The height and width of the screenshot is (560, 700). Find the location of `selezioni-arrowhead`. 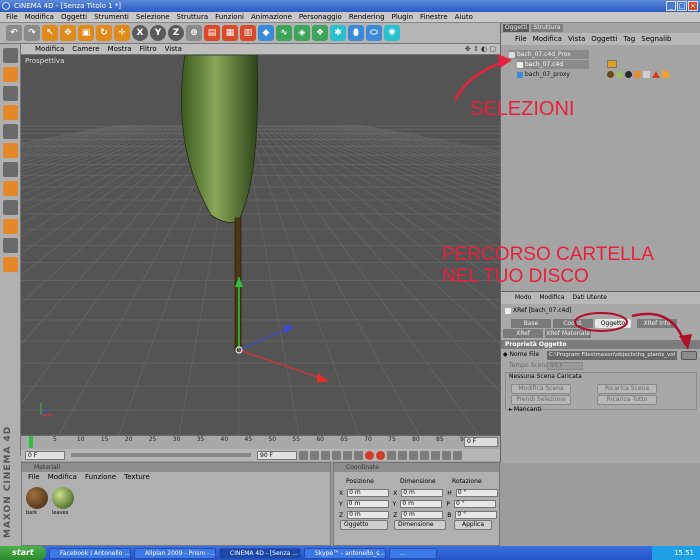

selezioni-arrowhead is located at coordinates (505, 61).